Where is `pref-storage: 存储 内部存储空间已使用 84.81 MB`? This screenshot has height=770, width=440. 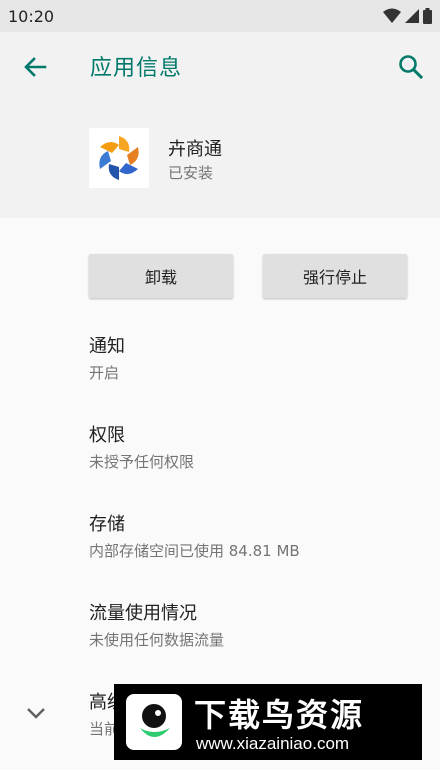
pref-storage: 存储 内部存储空间已使用 84.81 MB is located at coordinates (254, 535).